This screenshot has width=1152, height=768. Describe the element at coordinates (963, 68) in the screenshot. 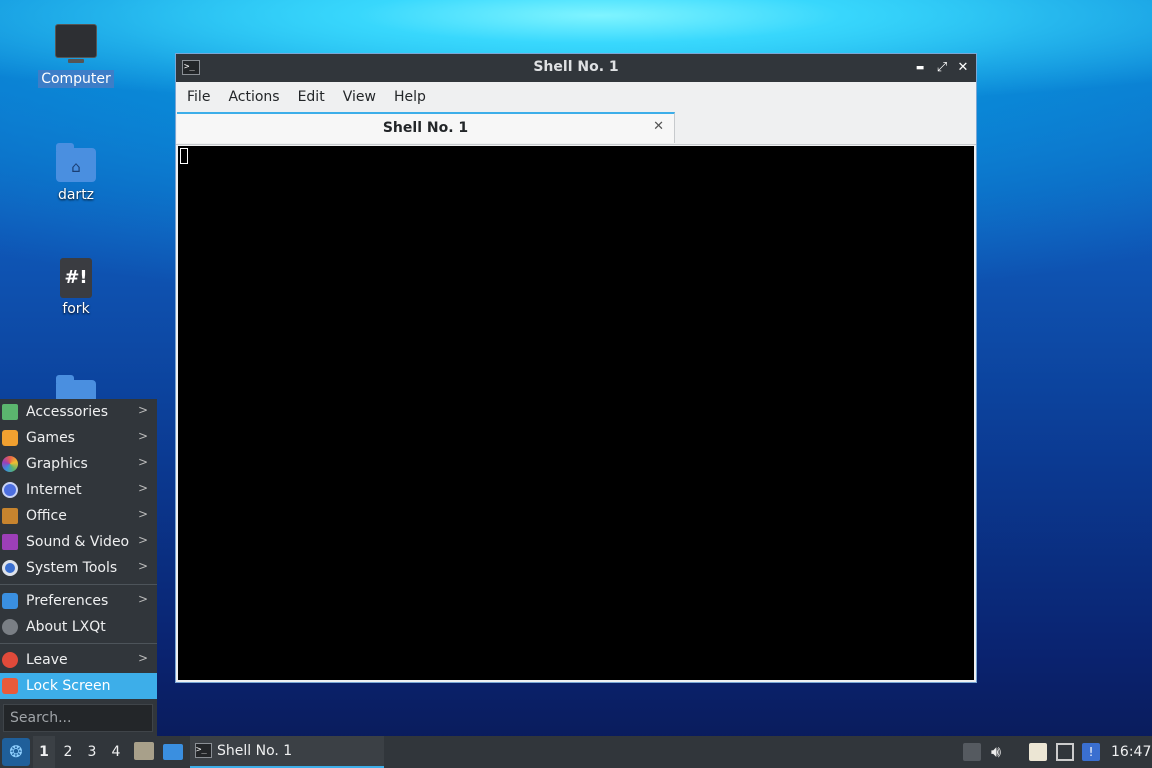

I see `close-button: ✕` at that location.